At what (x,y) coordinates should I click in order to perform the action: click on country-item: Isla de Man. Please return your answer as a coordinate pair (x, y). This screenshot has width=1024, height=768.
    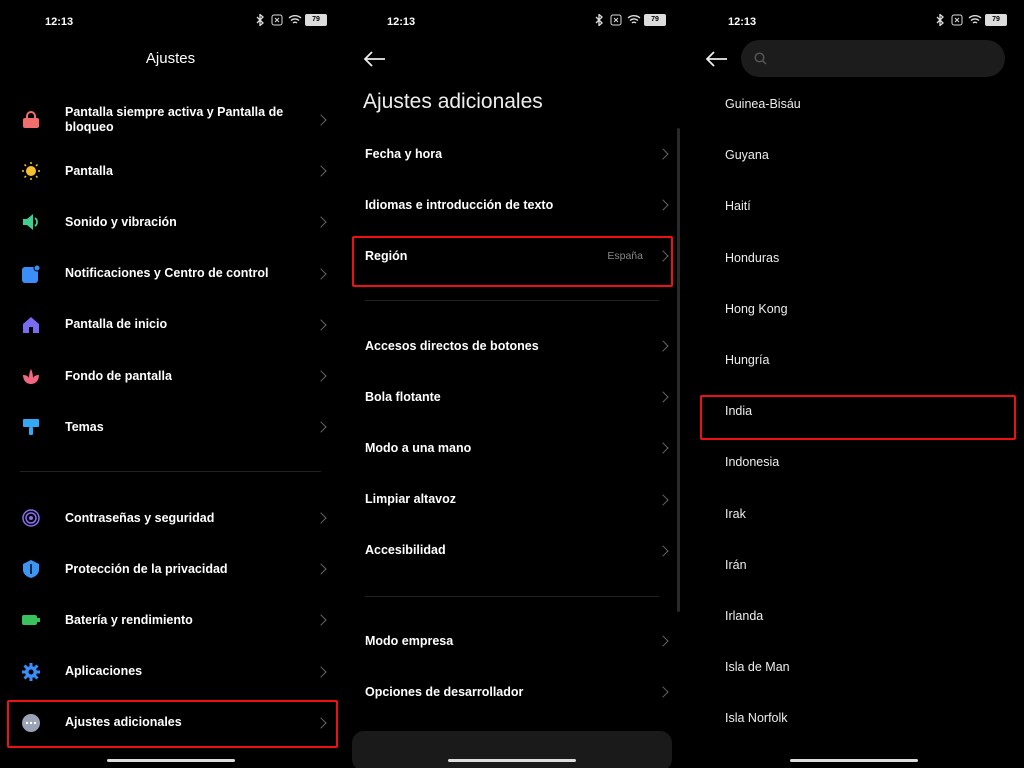
    Looking at the image, I should click on (854, 667).